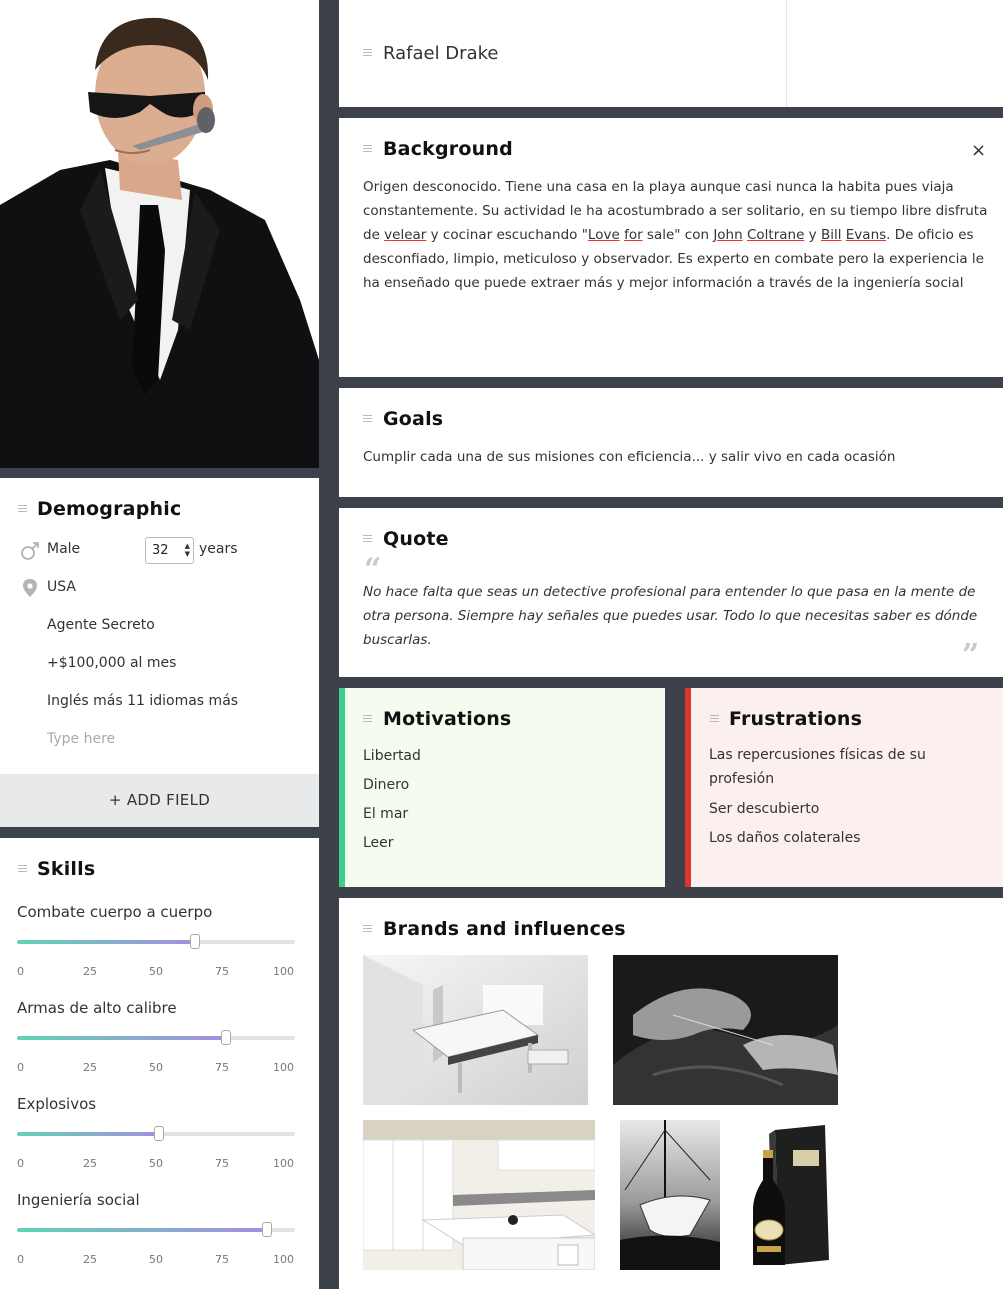 Image resolution: width=1003 pixels, height=1289 pixels. What do you see at coordinates (114, 912) in the screenshot?
I see `skill-name: Combate cuerpo a cuerpo` at bounding box center [114, 912].